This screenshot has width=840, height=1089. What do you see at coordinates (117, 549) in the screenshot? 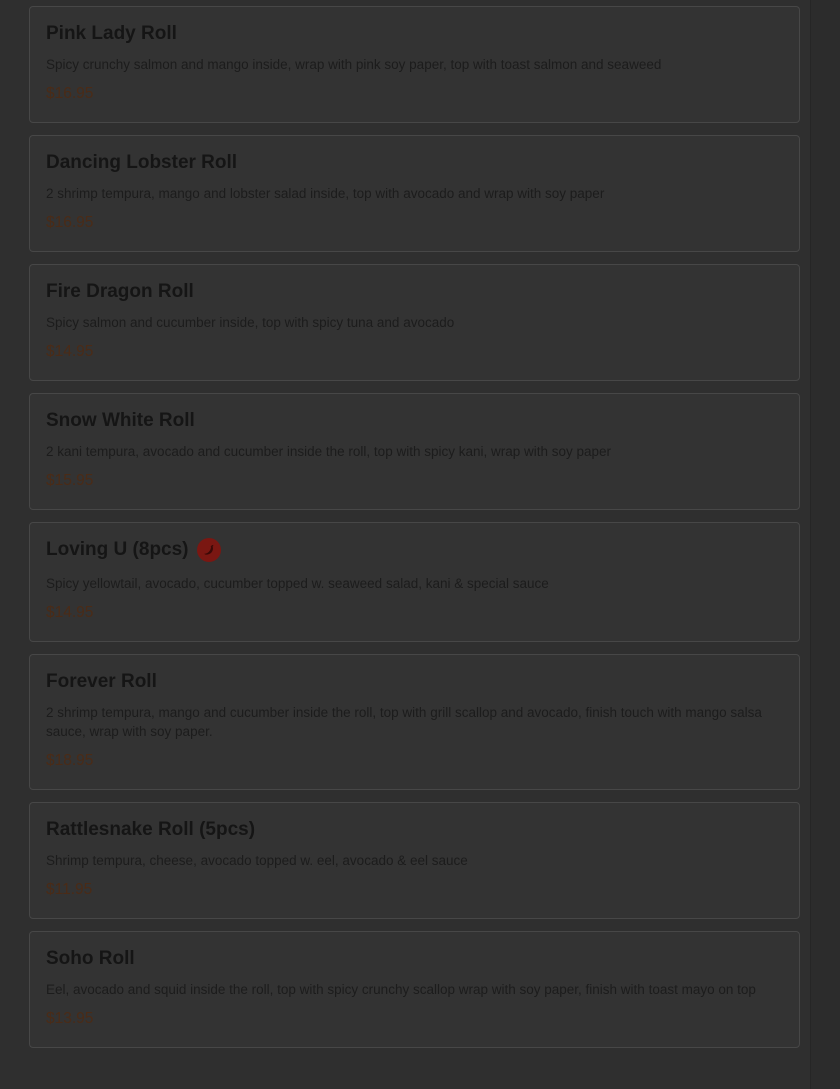
I see `menu-item-name: Loving U (8pcs)` at bounding box center [117, 549].